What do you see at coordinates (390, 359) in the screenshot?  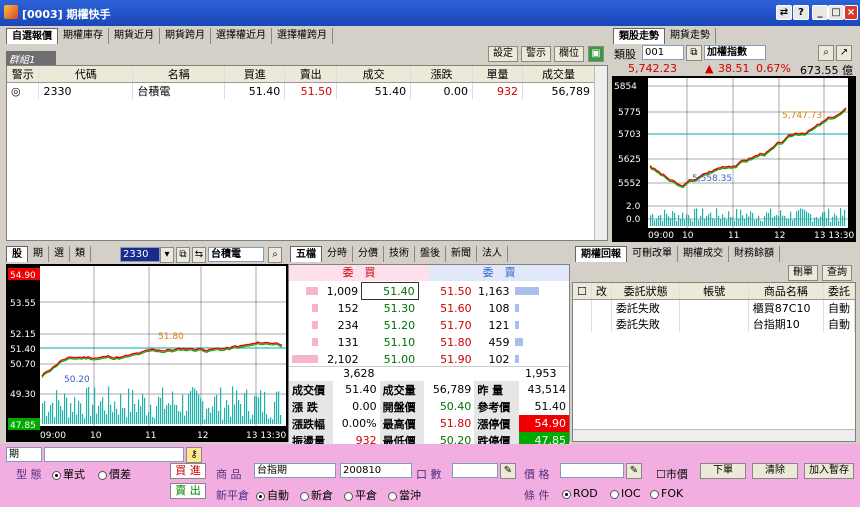 I see `bid-price: 51.00` at bounding box center [390, 359].